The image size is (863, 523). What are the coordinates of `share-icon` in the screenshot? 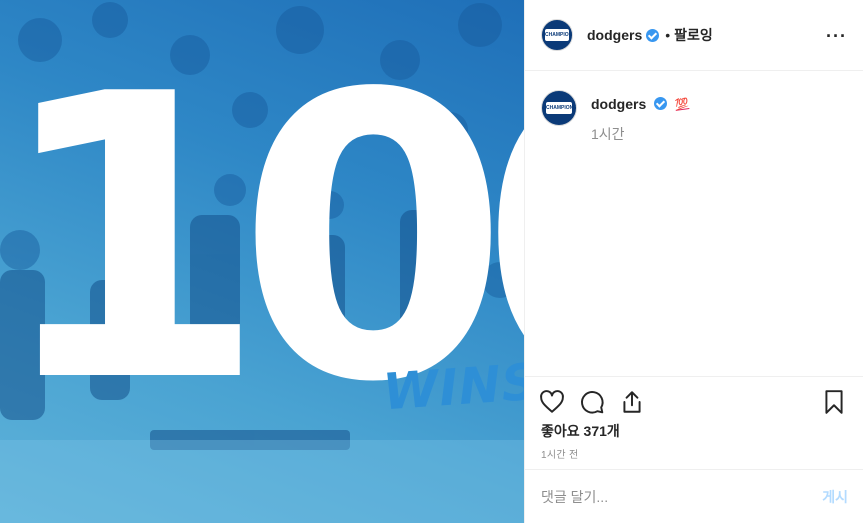 It's located at (632, 402).